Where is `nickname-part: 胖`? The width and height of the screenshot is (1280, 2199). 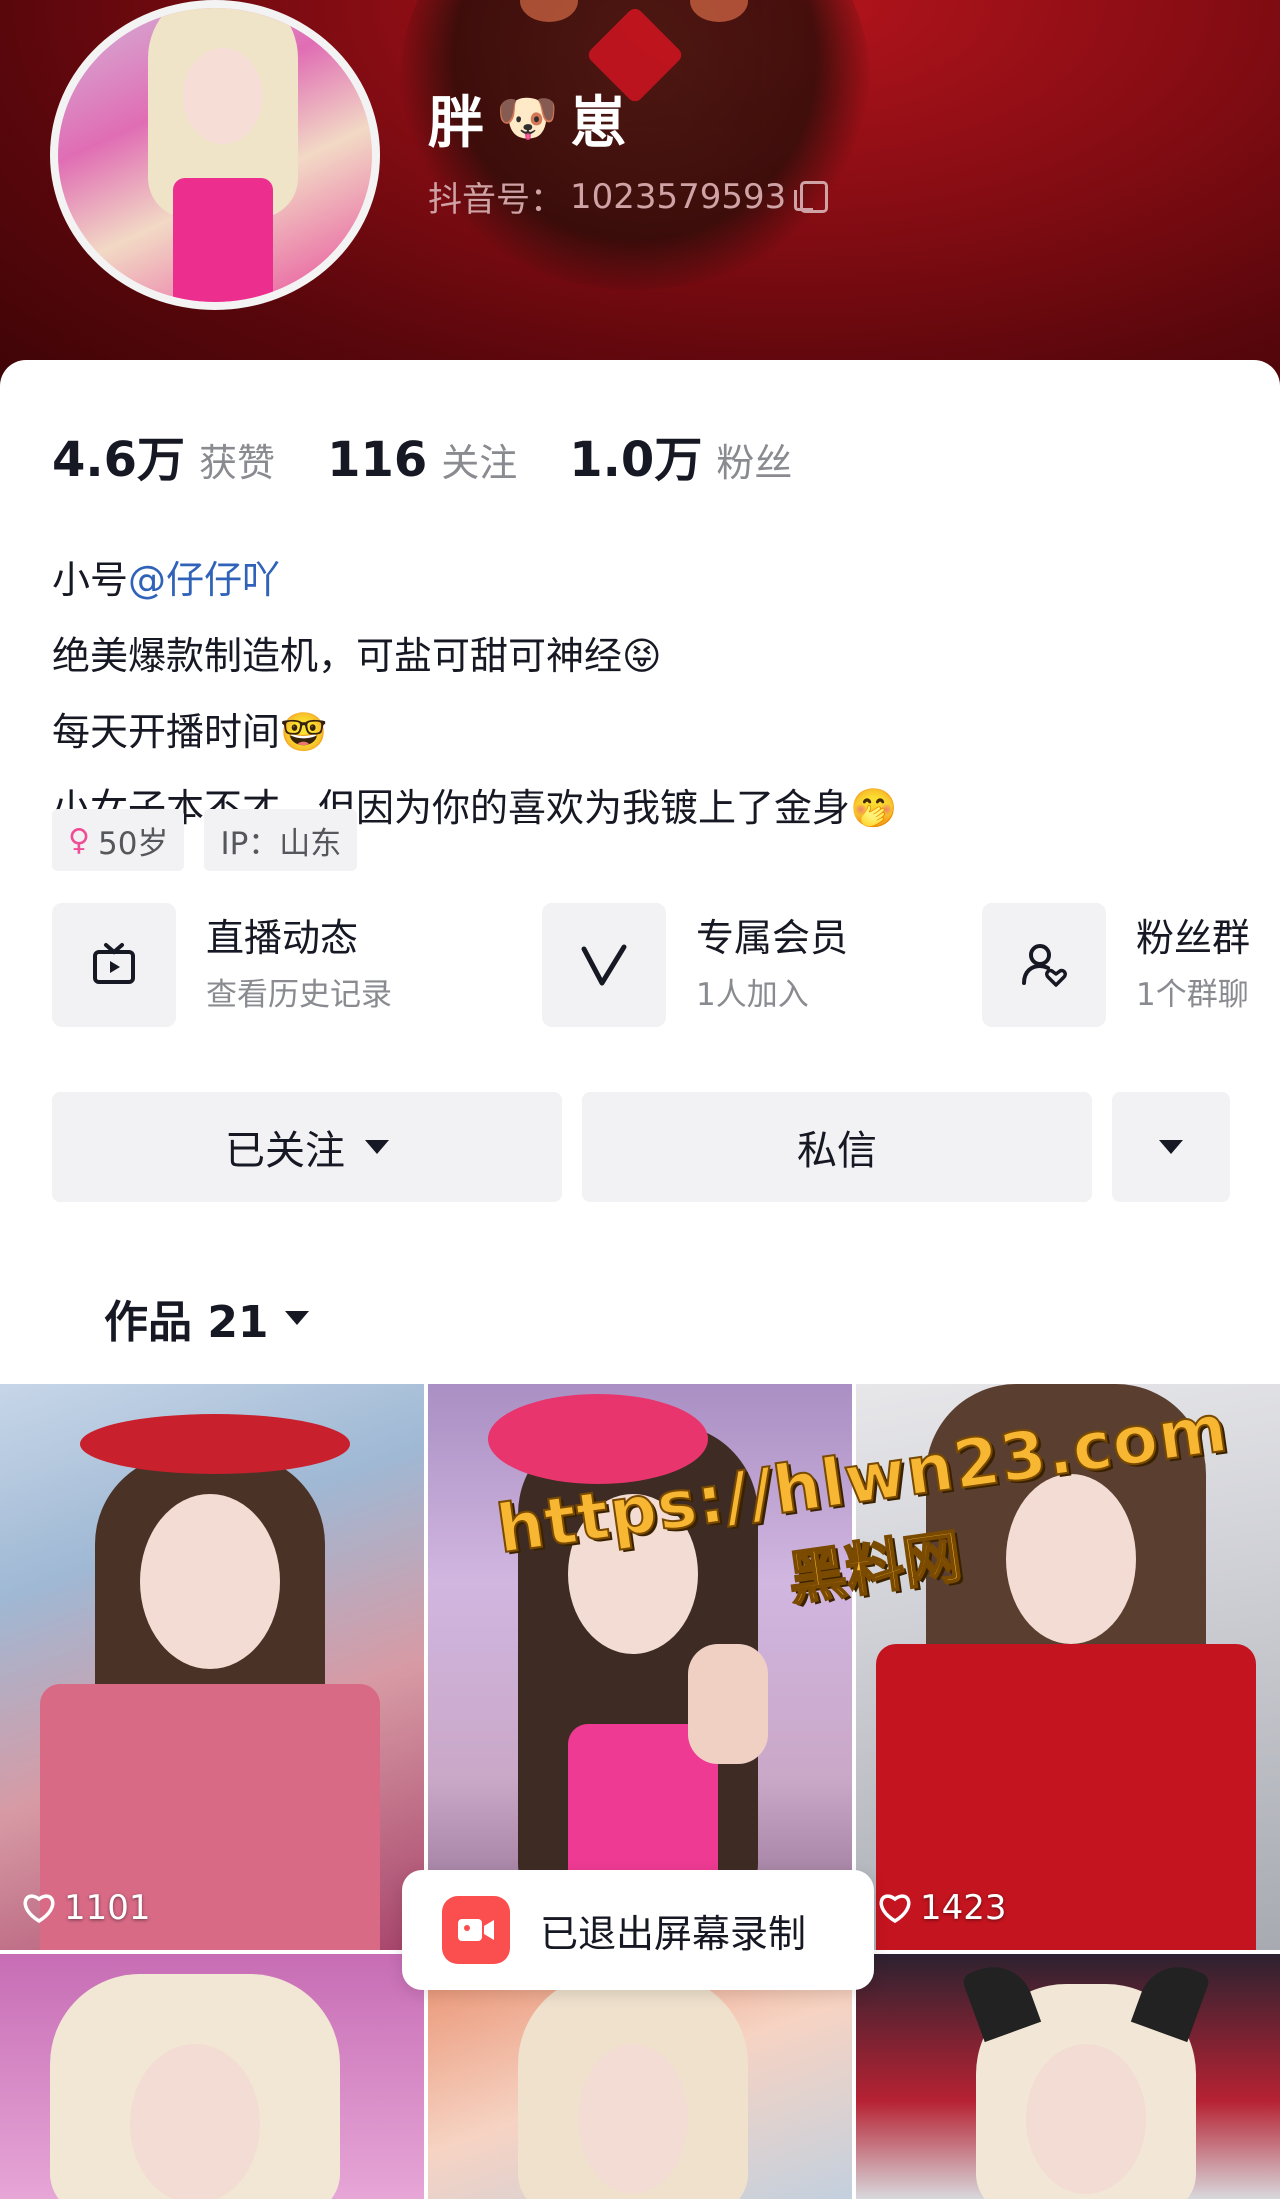 nickname-part: 胖 is located at coordinates (457, 123).